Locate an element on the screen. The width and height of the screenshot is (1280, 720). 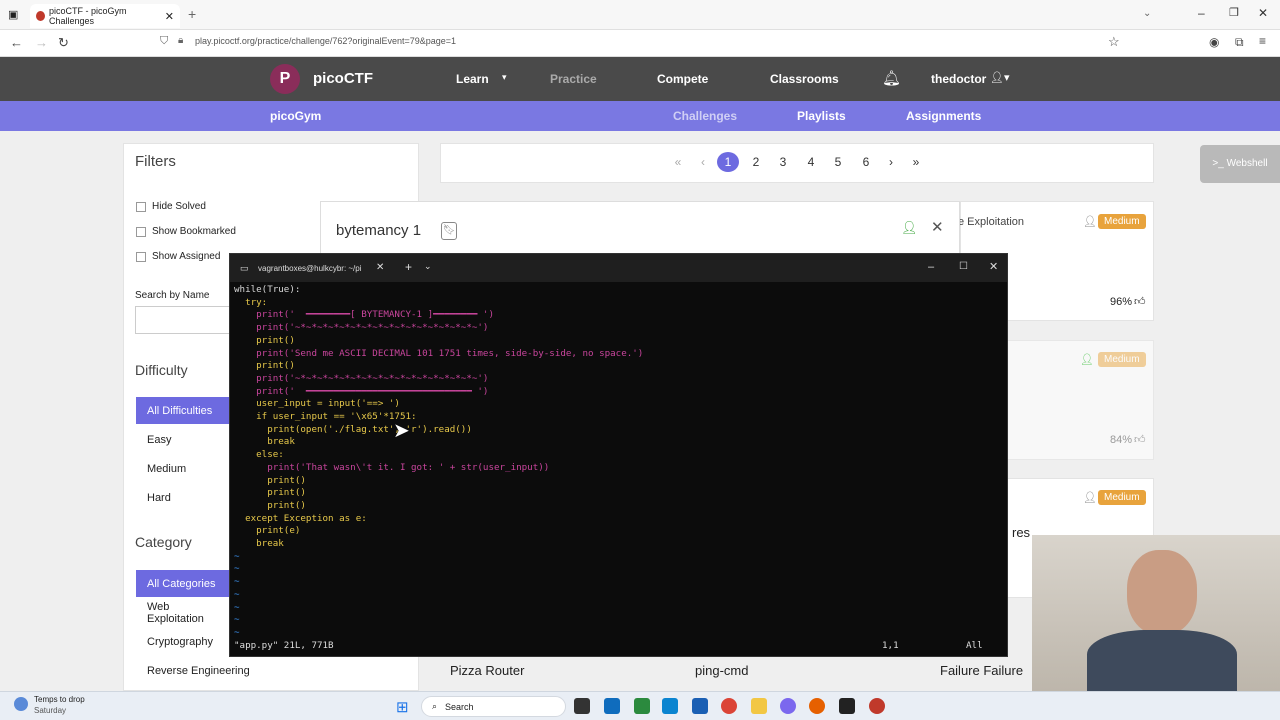
filter-hide-solved: Hide Solved is located at coordinates (171, 206).